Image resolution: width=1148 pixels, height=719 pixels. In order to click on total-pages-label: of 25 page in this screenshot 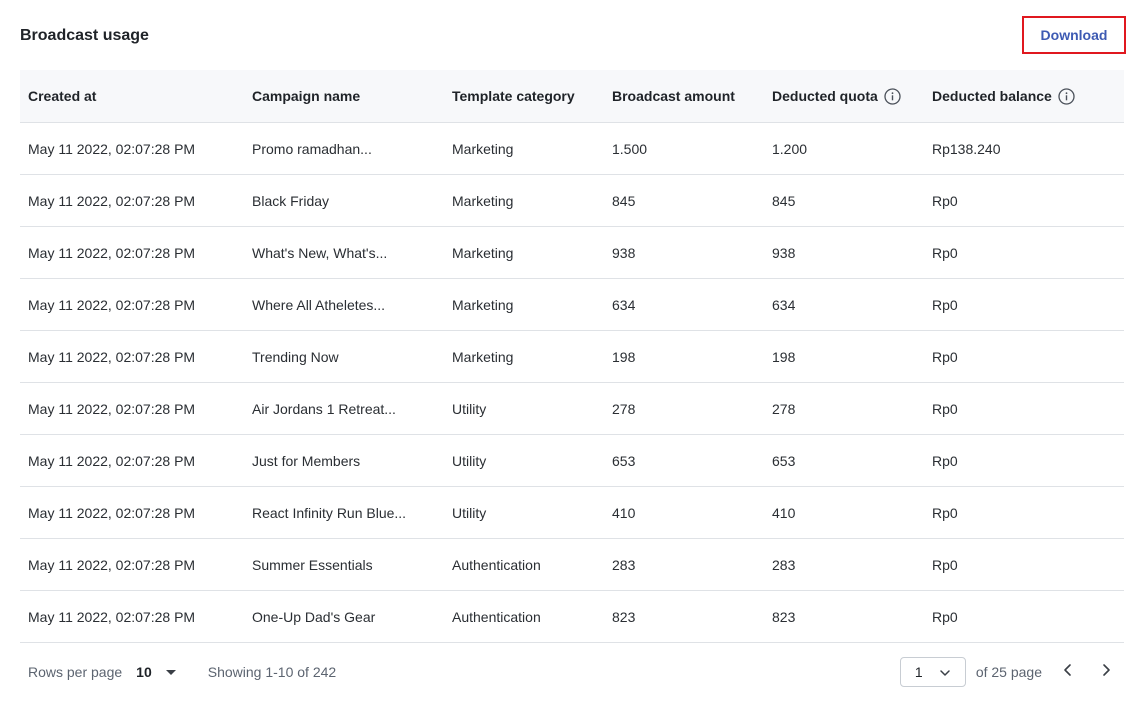, I will do `click(1008, 672)`.